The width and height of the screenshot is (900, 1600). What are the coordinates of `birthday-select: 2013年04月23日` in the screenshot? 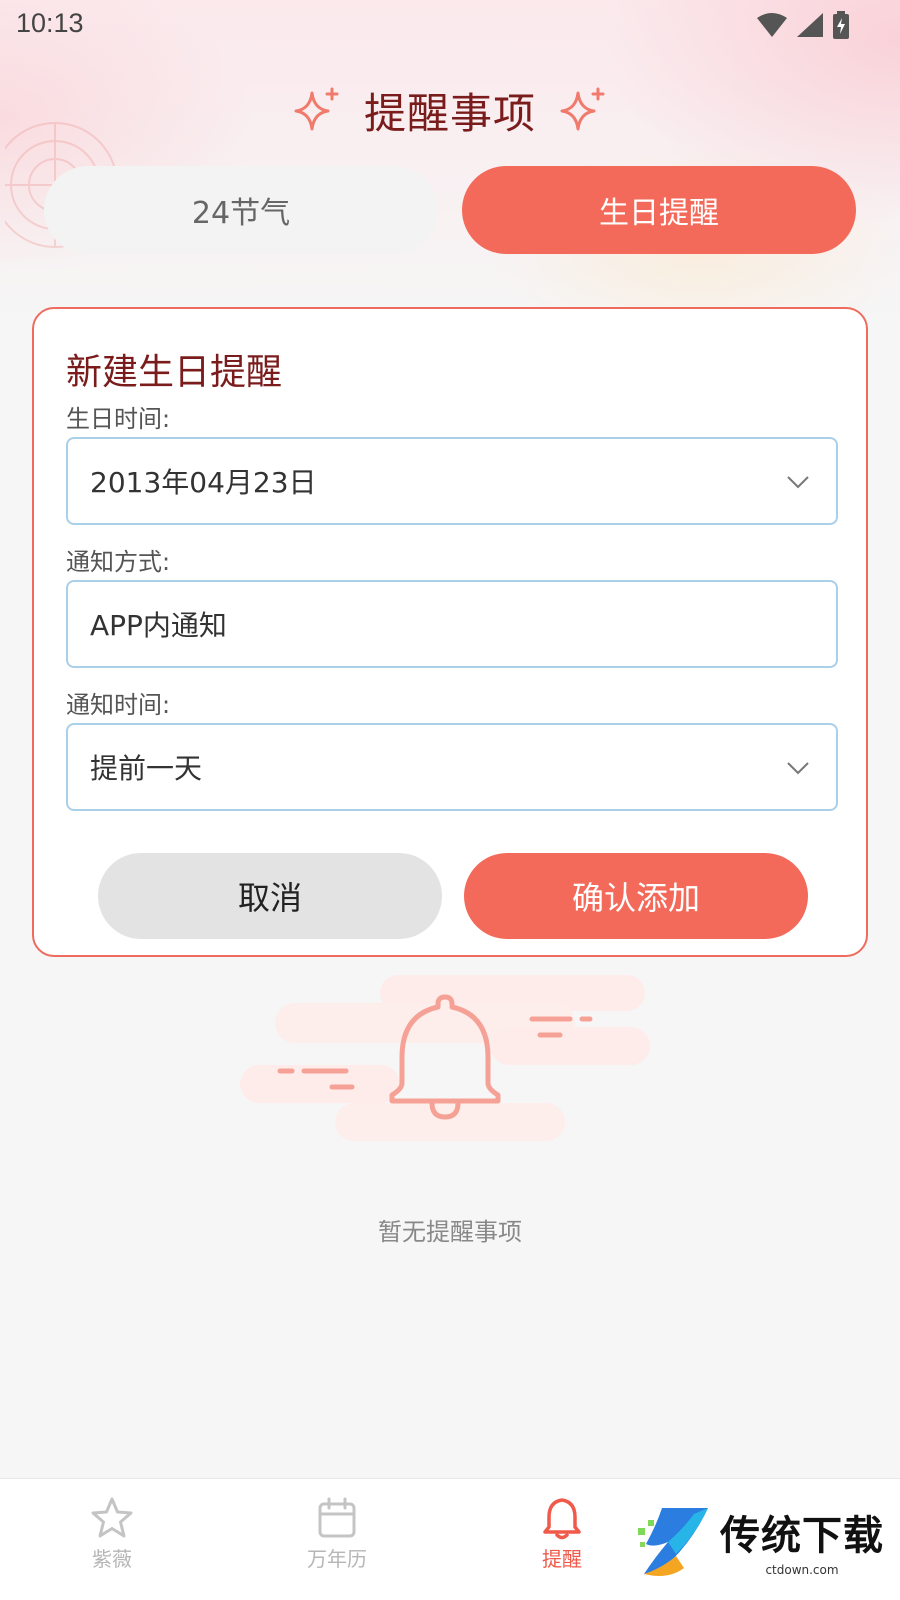 It's located at (452, 481).